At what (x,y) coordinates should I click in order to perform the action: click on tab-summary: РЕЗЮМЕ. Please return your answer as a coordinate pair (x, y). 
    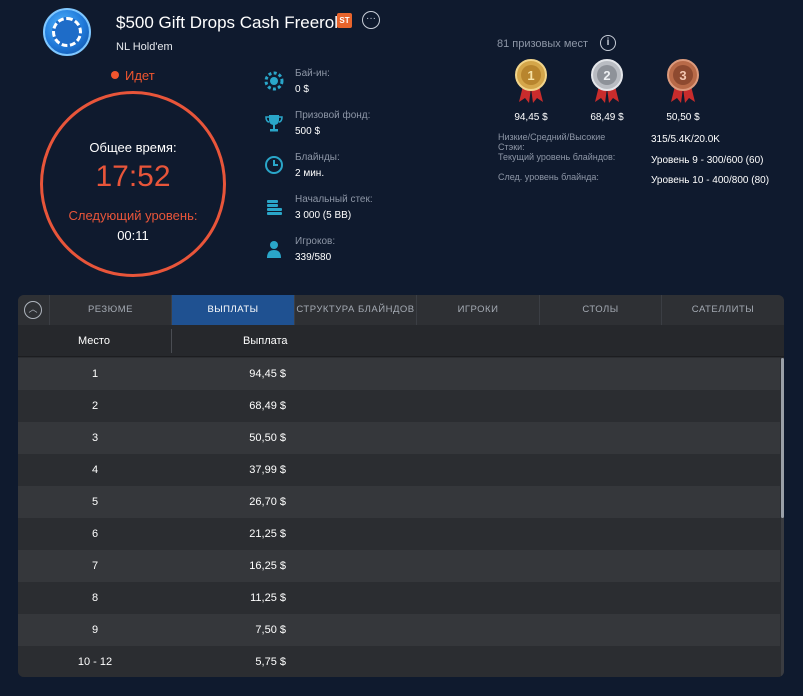
    Looking at the image, I should click on (110, 310).